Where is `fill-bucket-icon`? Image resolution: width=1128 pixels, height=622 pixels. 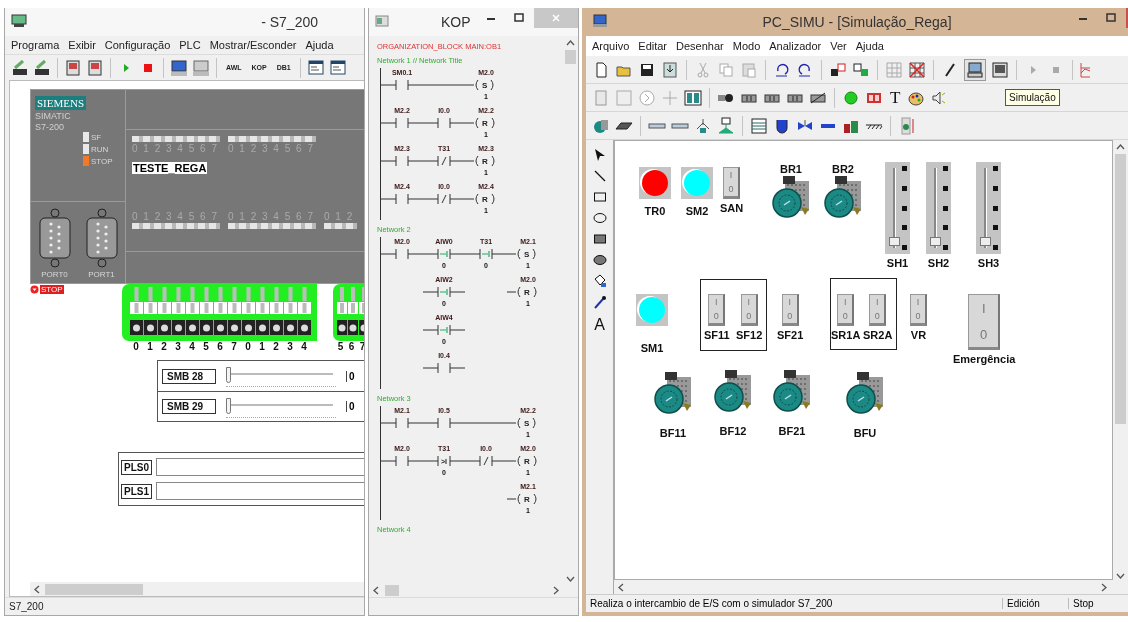 fill-bucket-icon is located at coordinates (599, 281).